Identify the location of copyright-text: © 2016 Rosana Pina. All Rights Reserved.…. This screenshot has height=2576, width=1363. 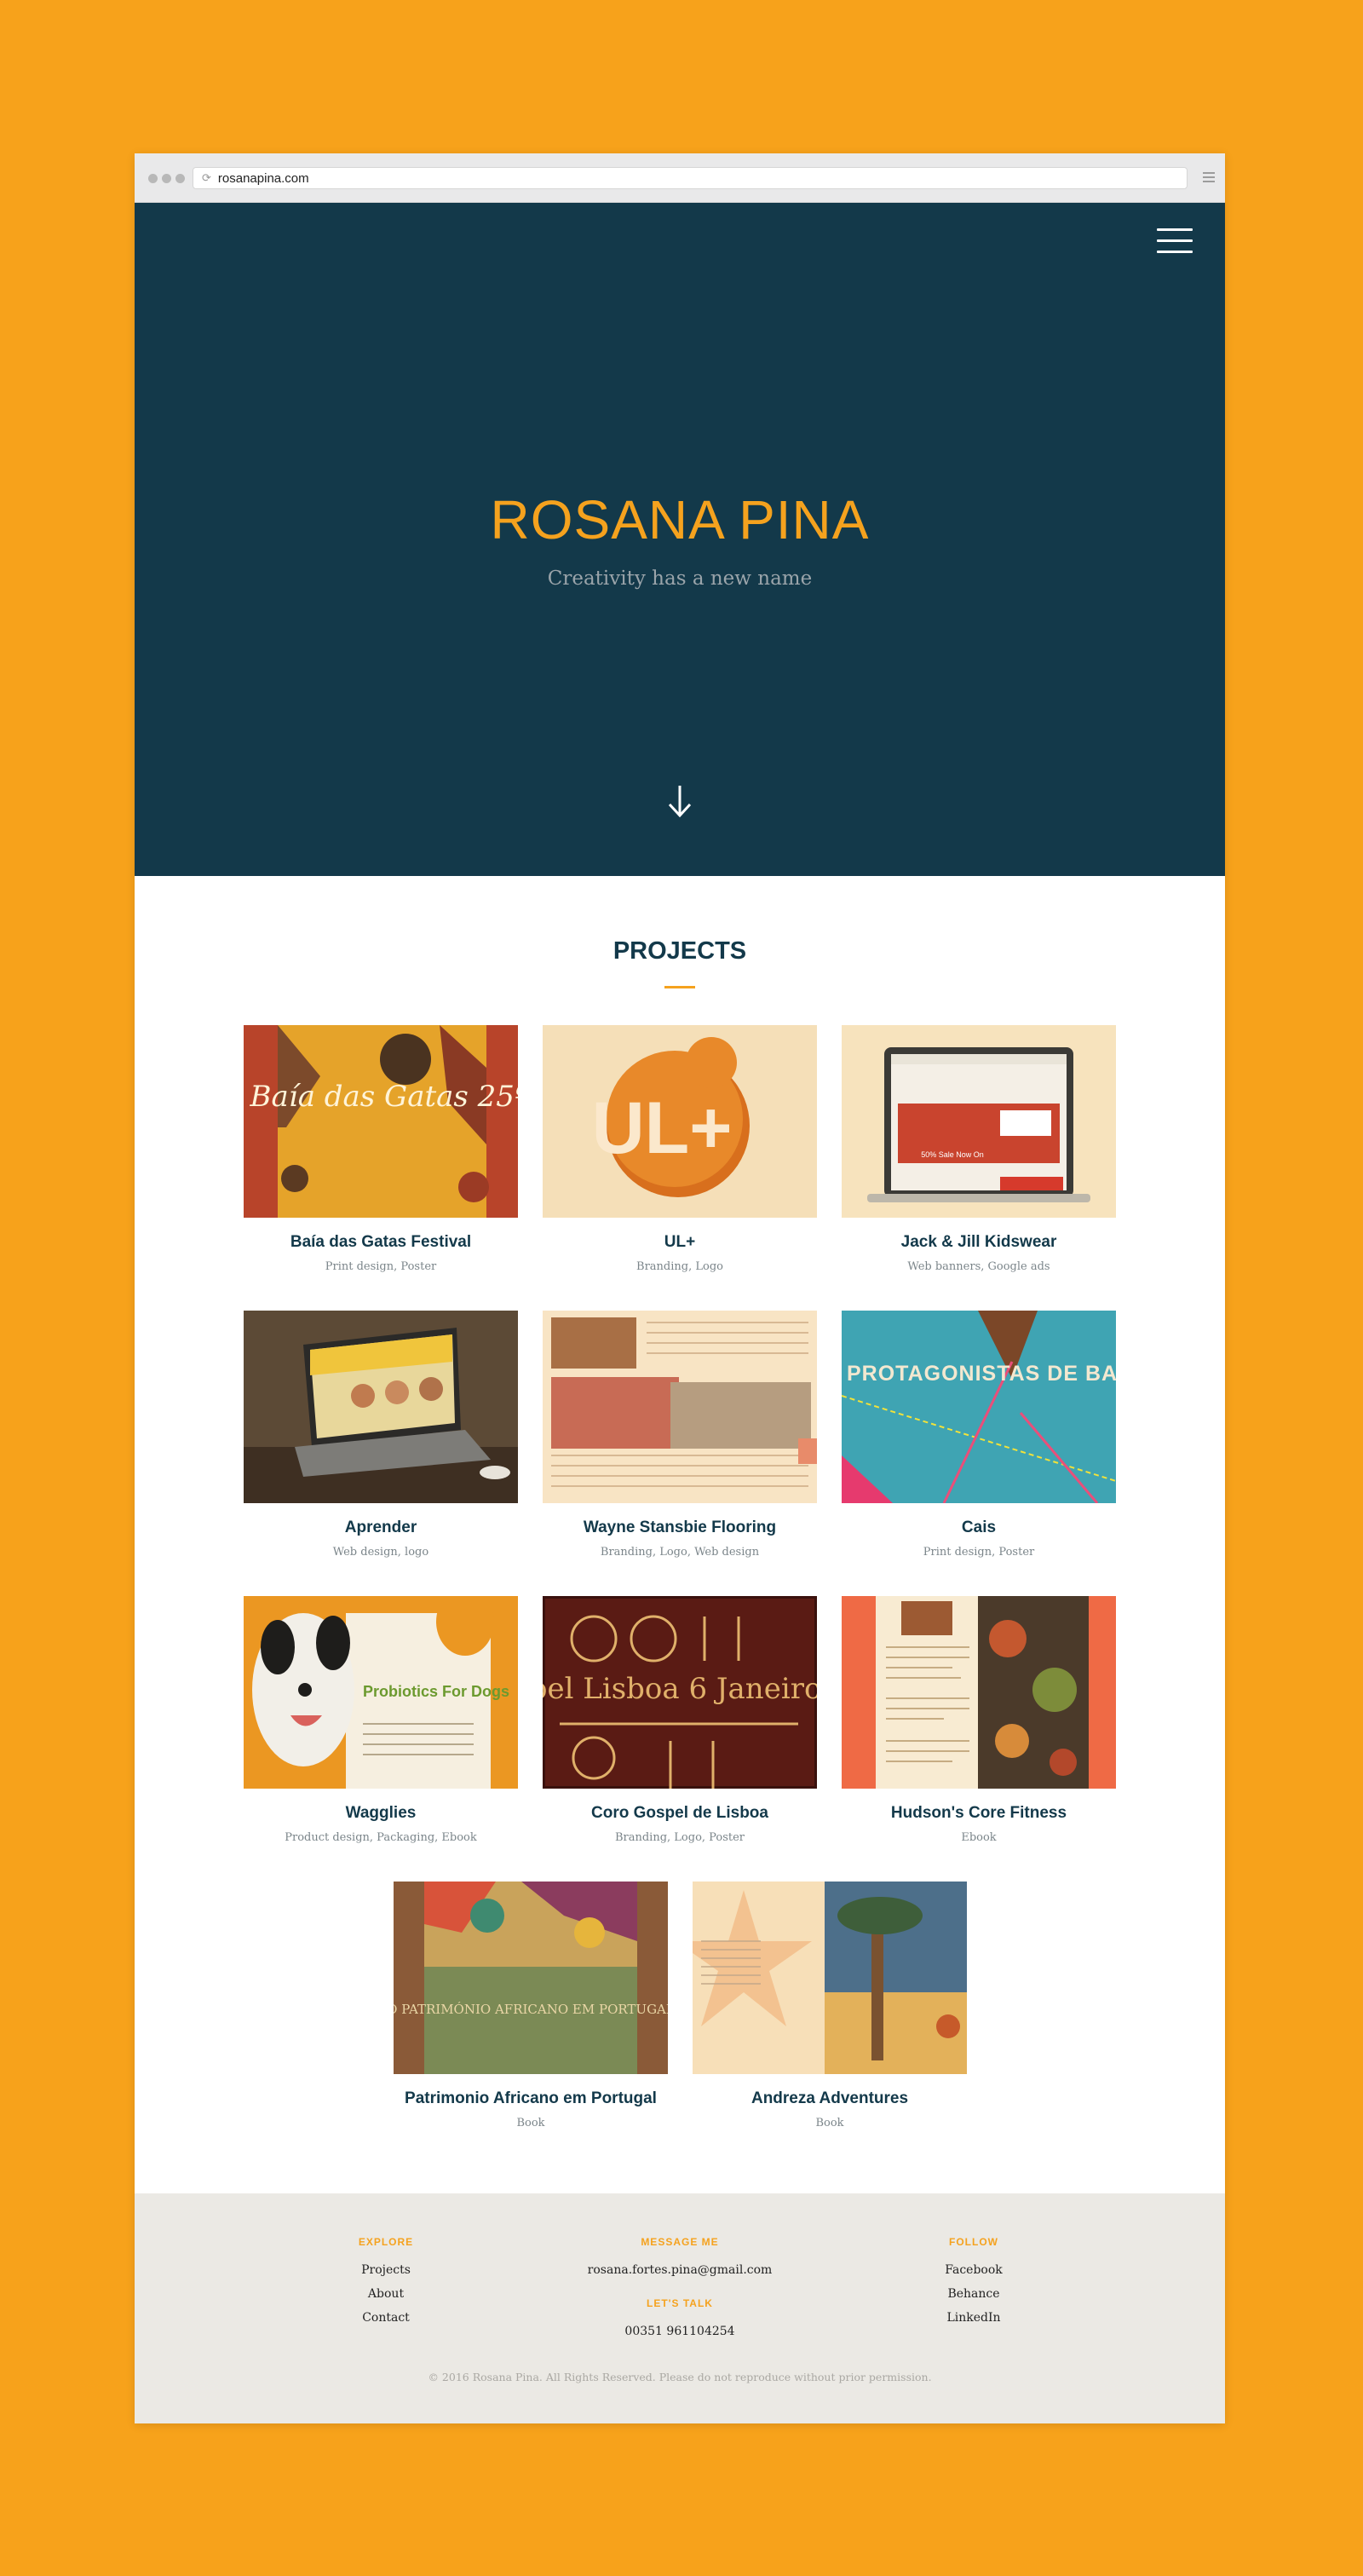
(680, 2377).